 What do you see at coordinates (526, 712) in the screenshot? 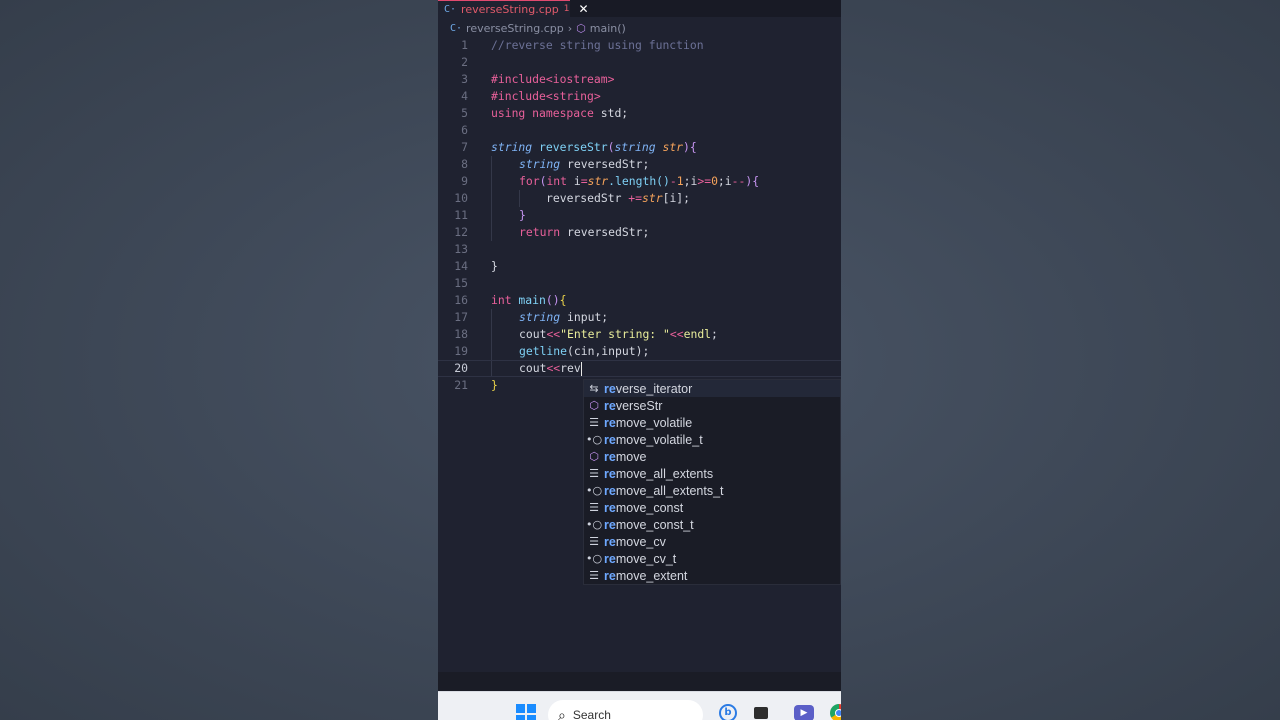
I see `windows-start-icon` at bounding box center [526, 712].